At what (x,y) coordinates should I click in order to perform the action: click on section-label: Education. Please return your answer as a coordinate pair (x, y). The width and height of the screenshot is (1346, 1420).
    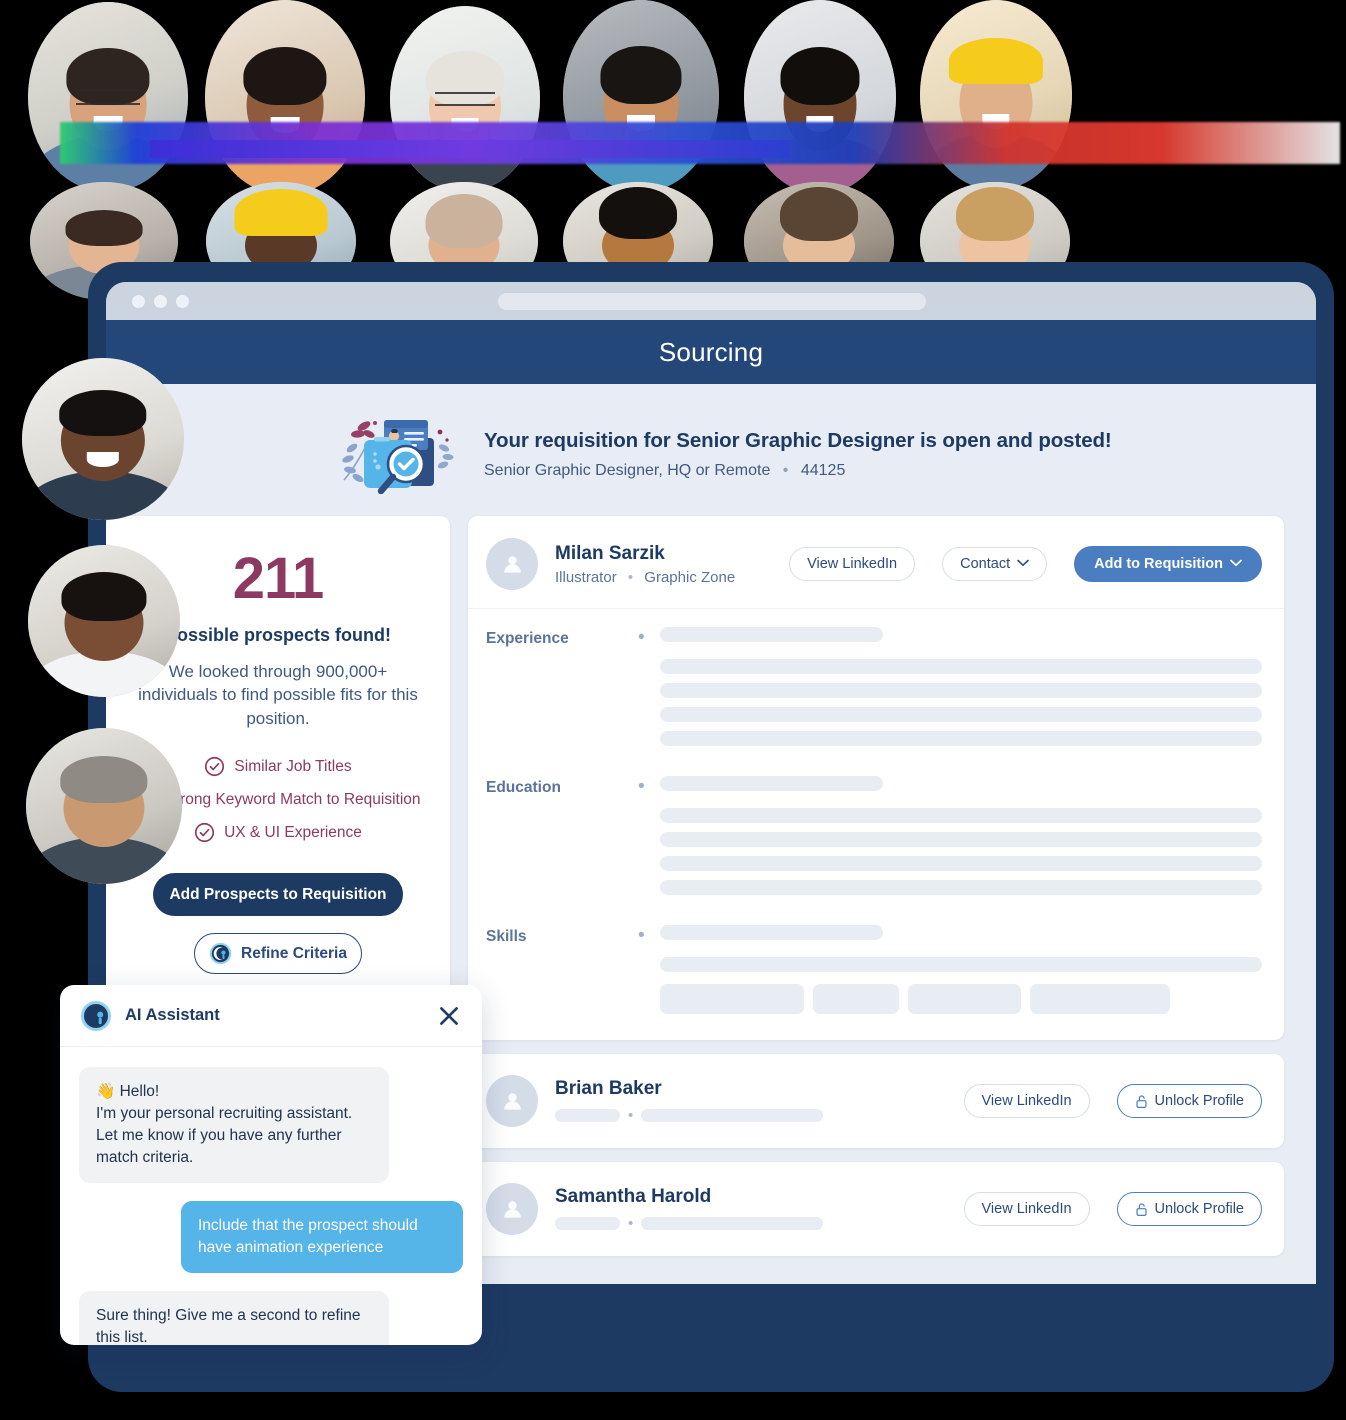
    Looking at the image, I should click on (523, 787).